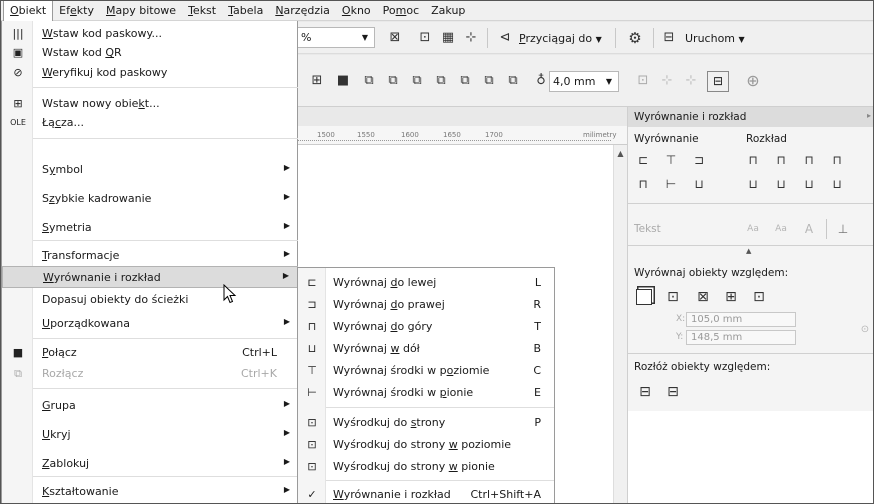 This screenshot has width=874, height=504. Describe the element at coordinates (653, 38) in the screenshot. I see `toolbar-divider` at that location.